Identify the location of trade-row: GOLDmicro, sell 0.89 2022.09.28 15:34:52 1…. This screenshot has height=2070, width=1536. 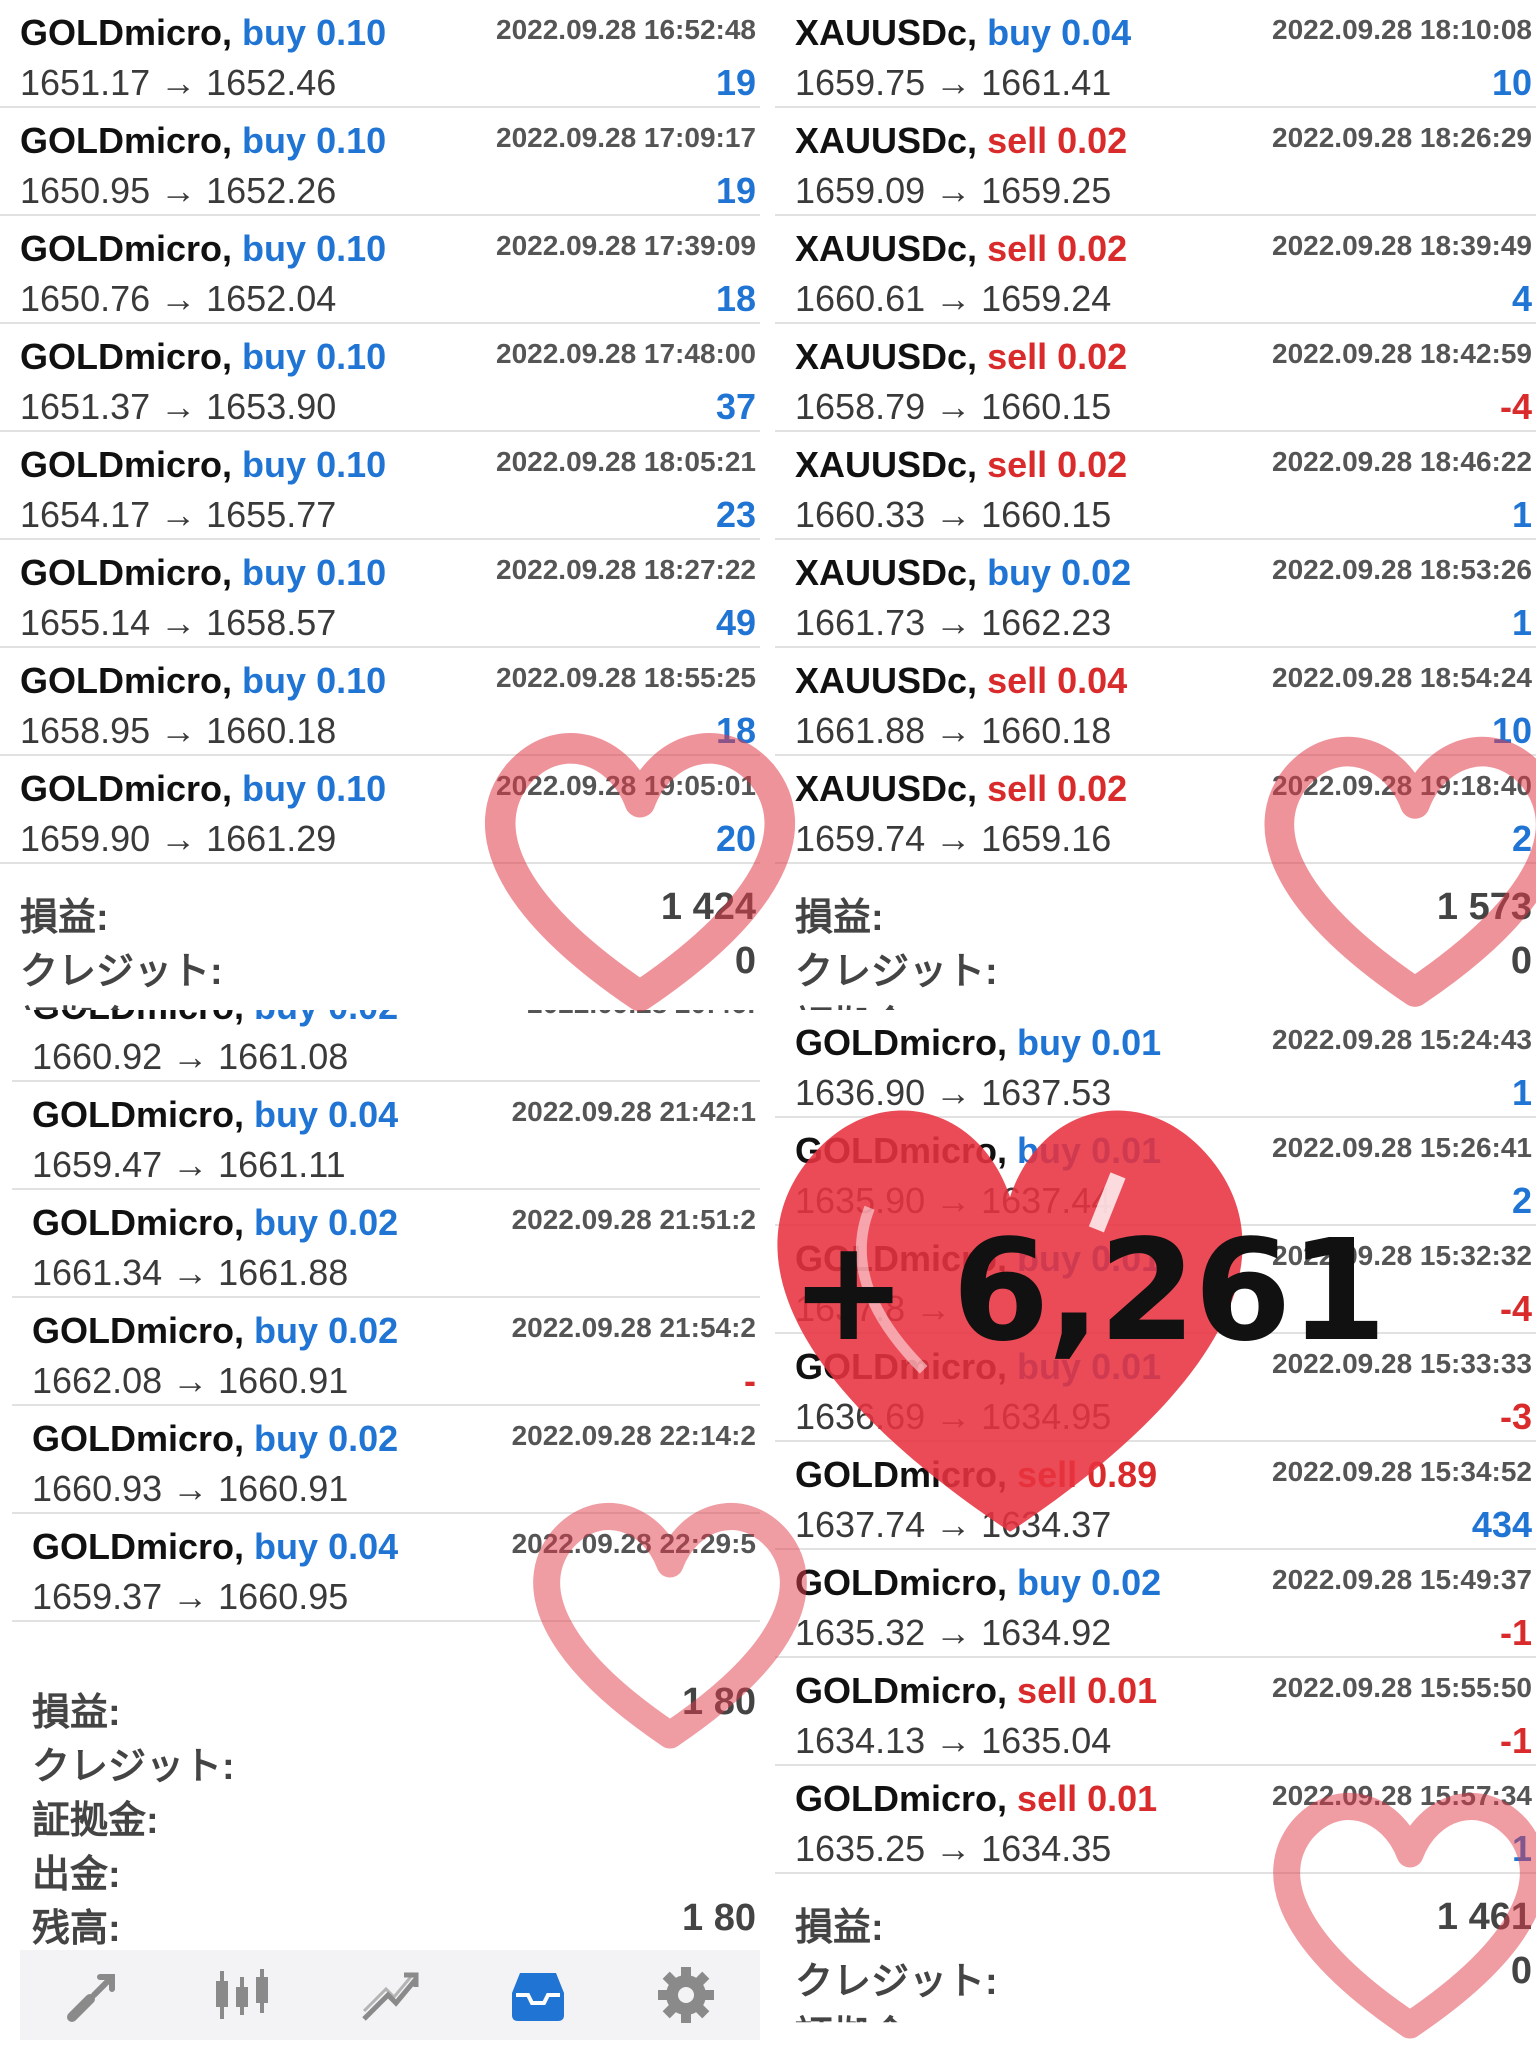
(1155, 1496).